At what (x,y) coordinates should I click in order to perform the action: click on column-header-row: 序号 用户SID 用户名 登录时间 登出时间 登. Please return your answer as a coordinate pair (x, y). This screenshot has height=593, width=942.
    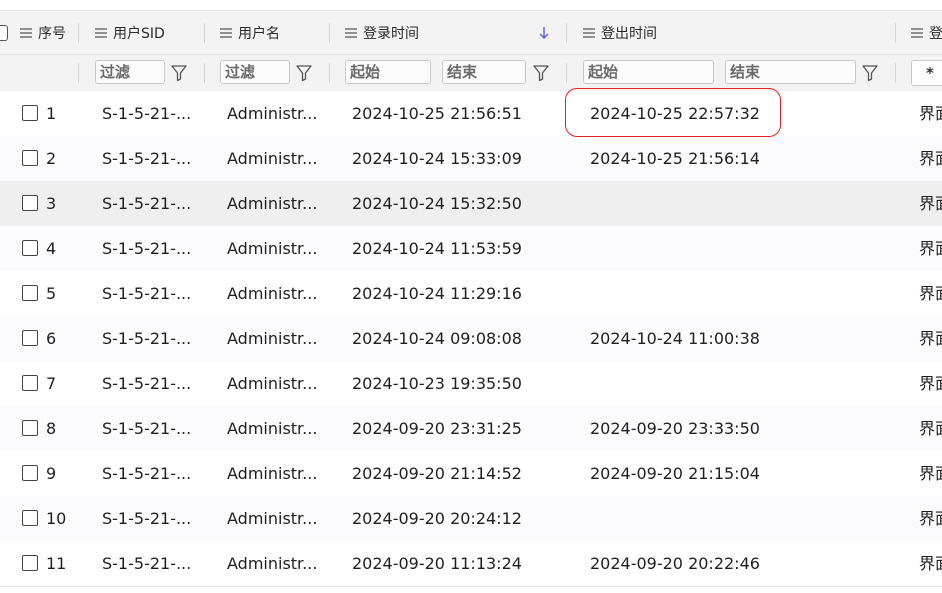
    Looking at the image, I should click on (471, 32).